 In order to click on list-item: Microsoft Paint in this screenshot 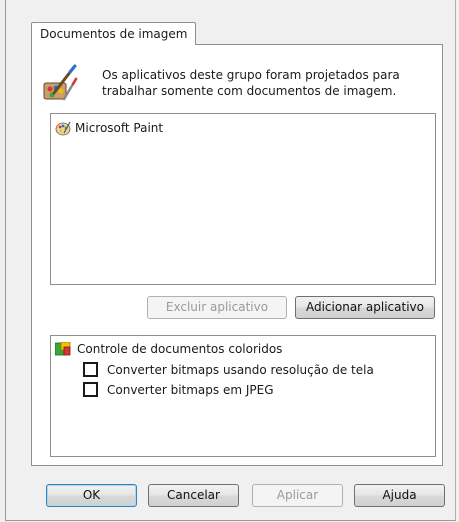, I will do `click(109, 128)`.